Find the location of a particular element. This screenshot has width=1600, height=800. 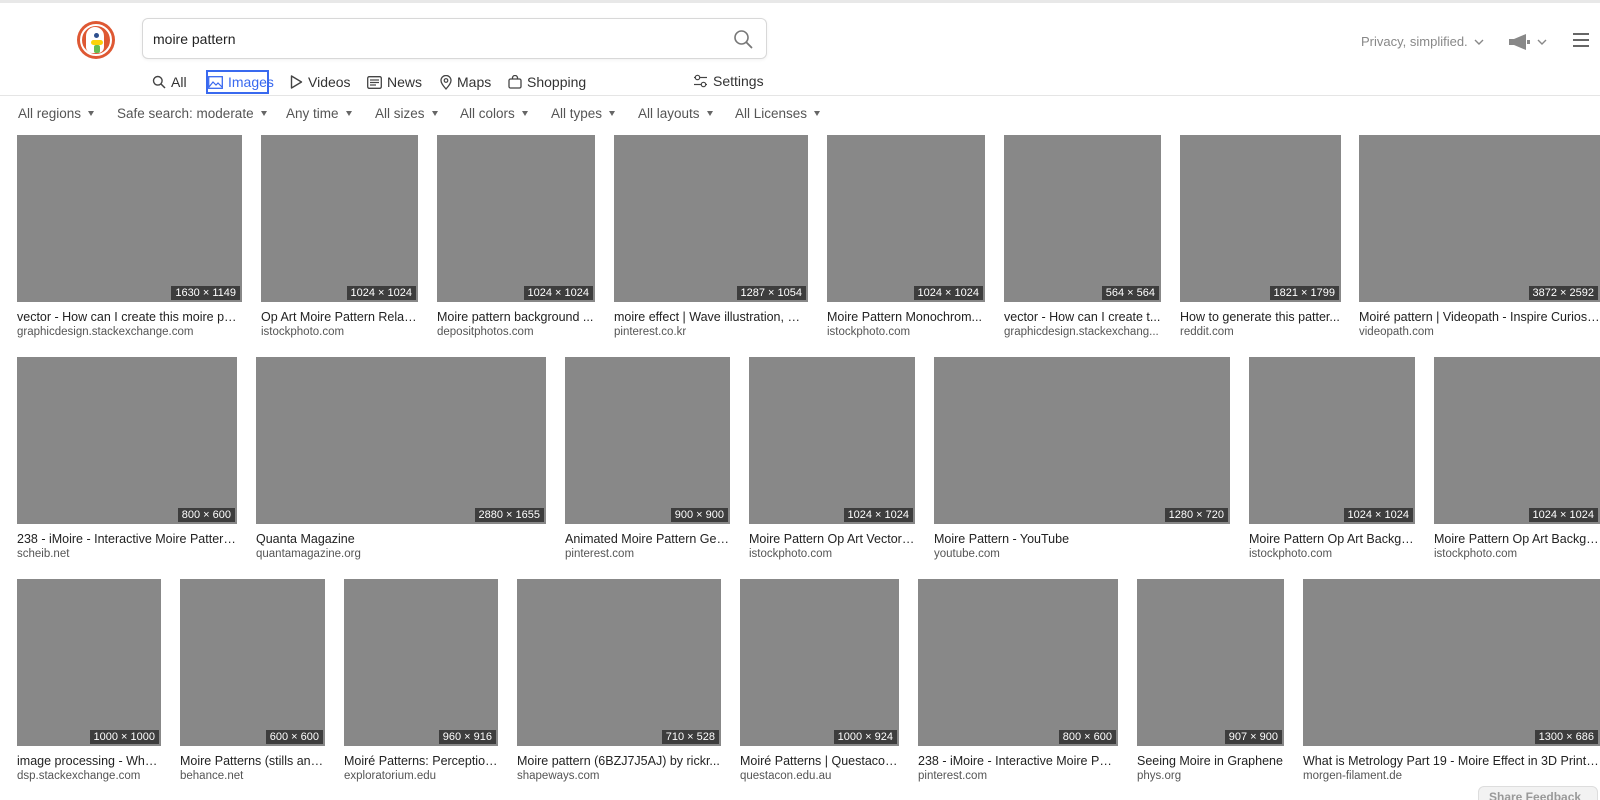

settings-link: Settings is located at coordinates (728, 81).